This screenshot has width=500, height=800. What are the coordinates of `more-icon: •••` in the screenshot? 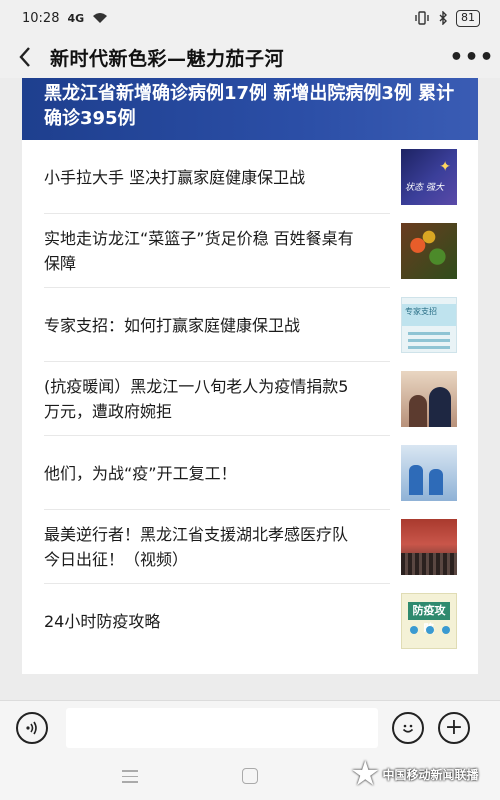 It's located at (472, 57).